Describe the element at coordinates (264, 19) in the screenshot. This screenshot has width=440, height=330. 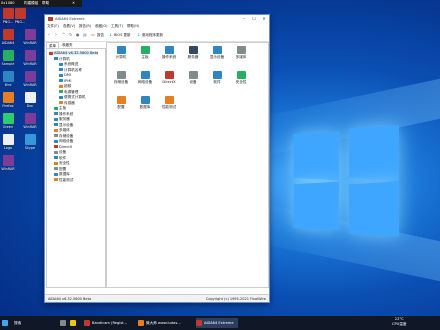
I see `close-button: ✕` at that location.